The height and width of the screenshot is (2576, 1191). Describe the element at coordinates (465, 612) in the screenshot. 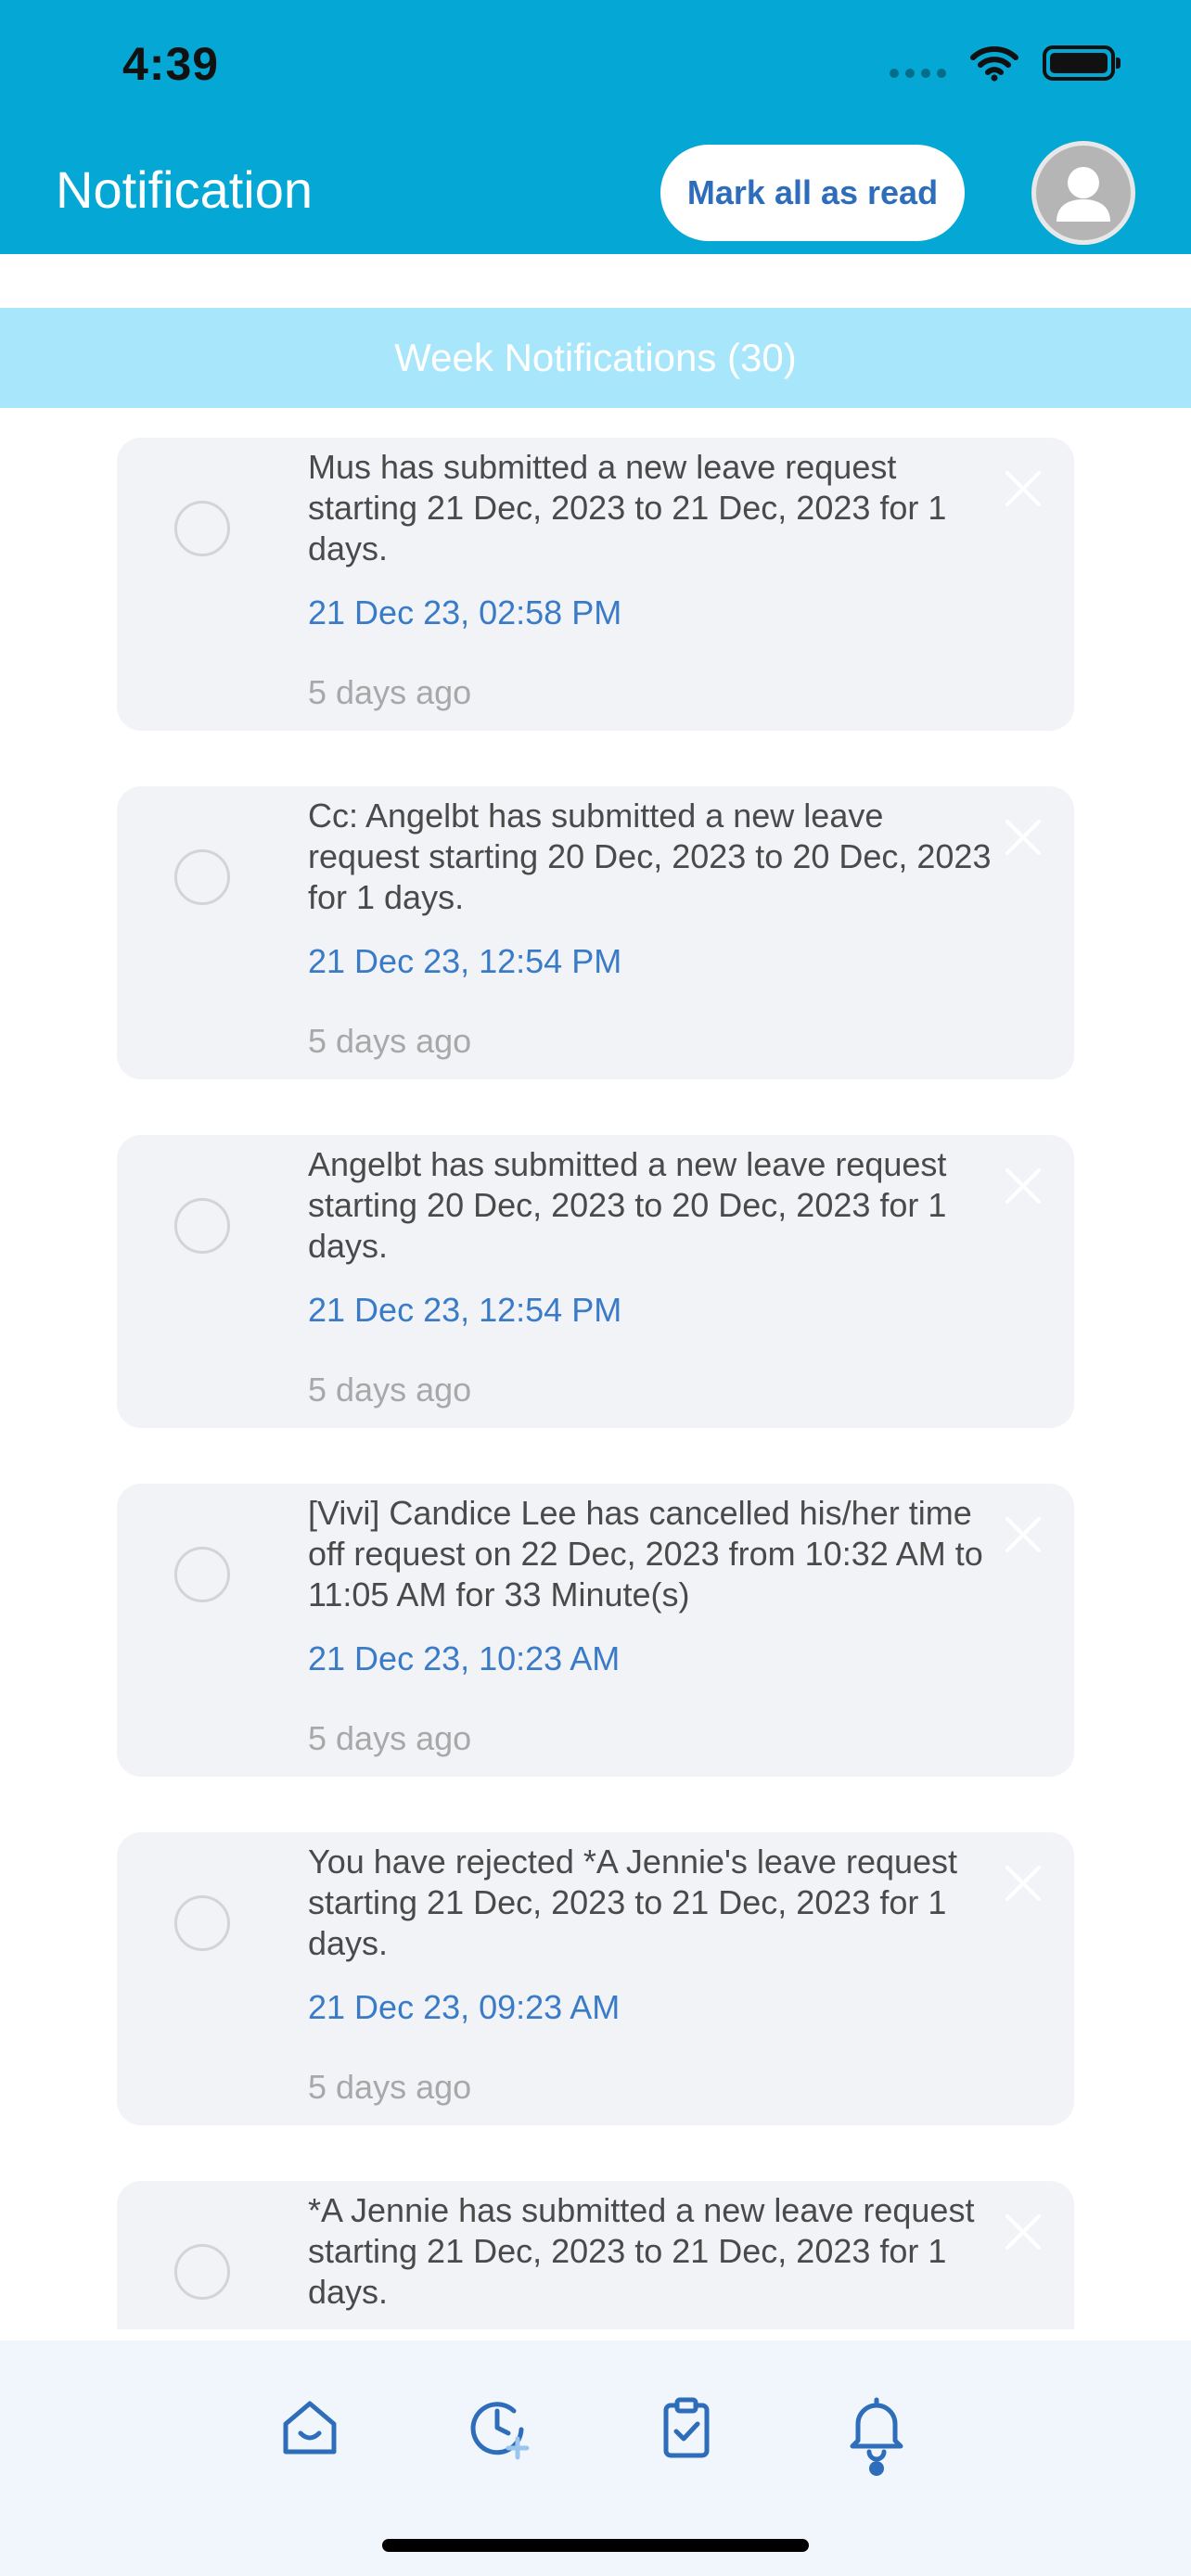

I see `notification-timestamp: 21 Dec 23, 02:58 PM` at that location.